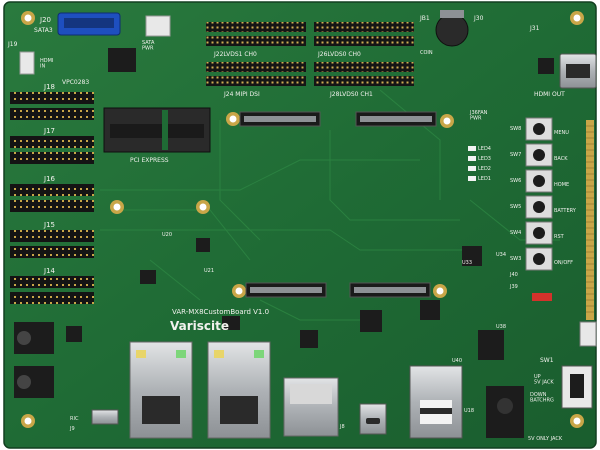 This screenshot has height=450, width=600. Describe the element at coordinates (167, 235) in the screenshot. I see `label-u20: U20` at that location.